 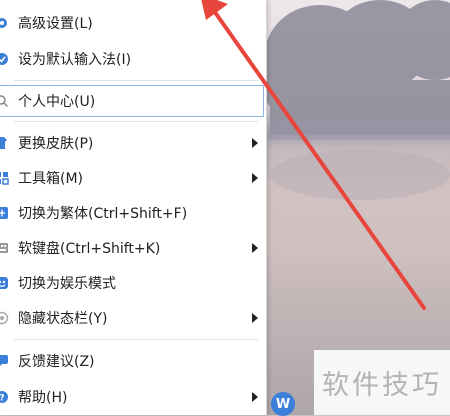 What do you see at coordinates (283, 404) in the screenshot?
I see `app-badge-icon: W` at bounding box center [283, 404].